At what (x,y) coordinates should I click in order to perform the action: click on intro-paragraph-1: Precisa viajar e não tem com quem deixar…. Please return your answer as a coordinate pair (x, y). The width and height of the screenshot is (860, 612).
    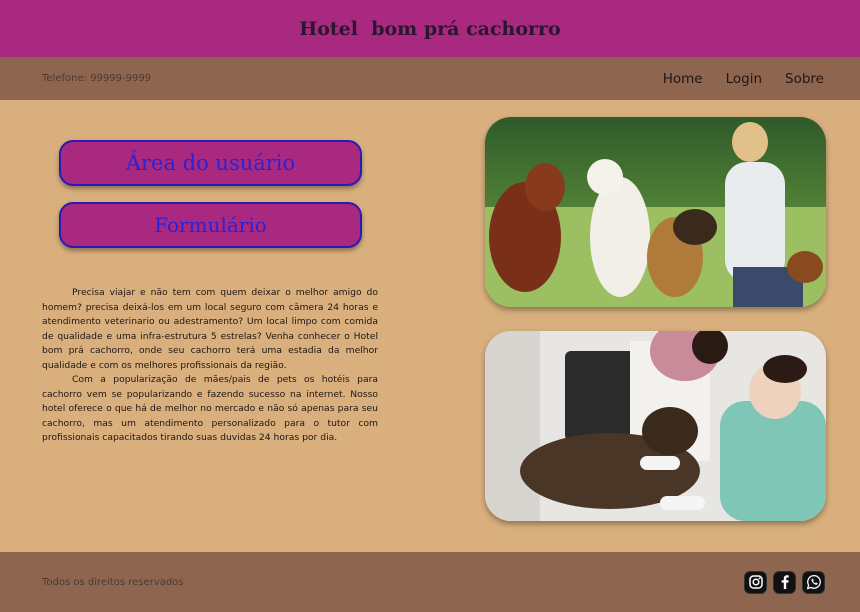
    Looking at the image, I should click on (210, 329).